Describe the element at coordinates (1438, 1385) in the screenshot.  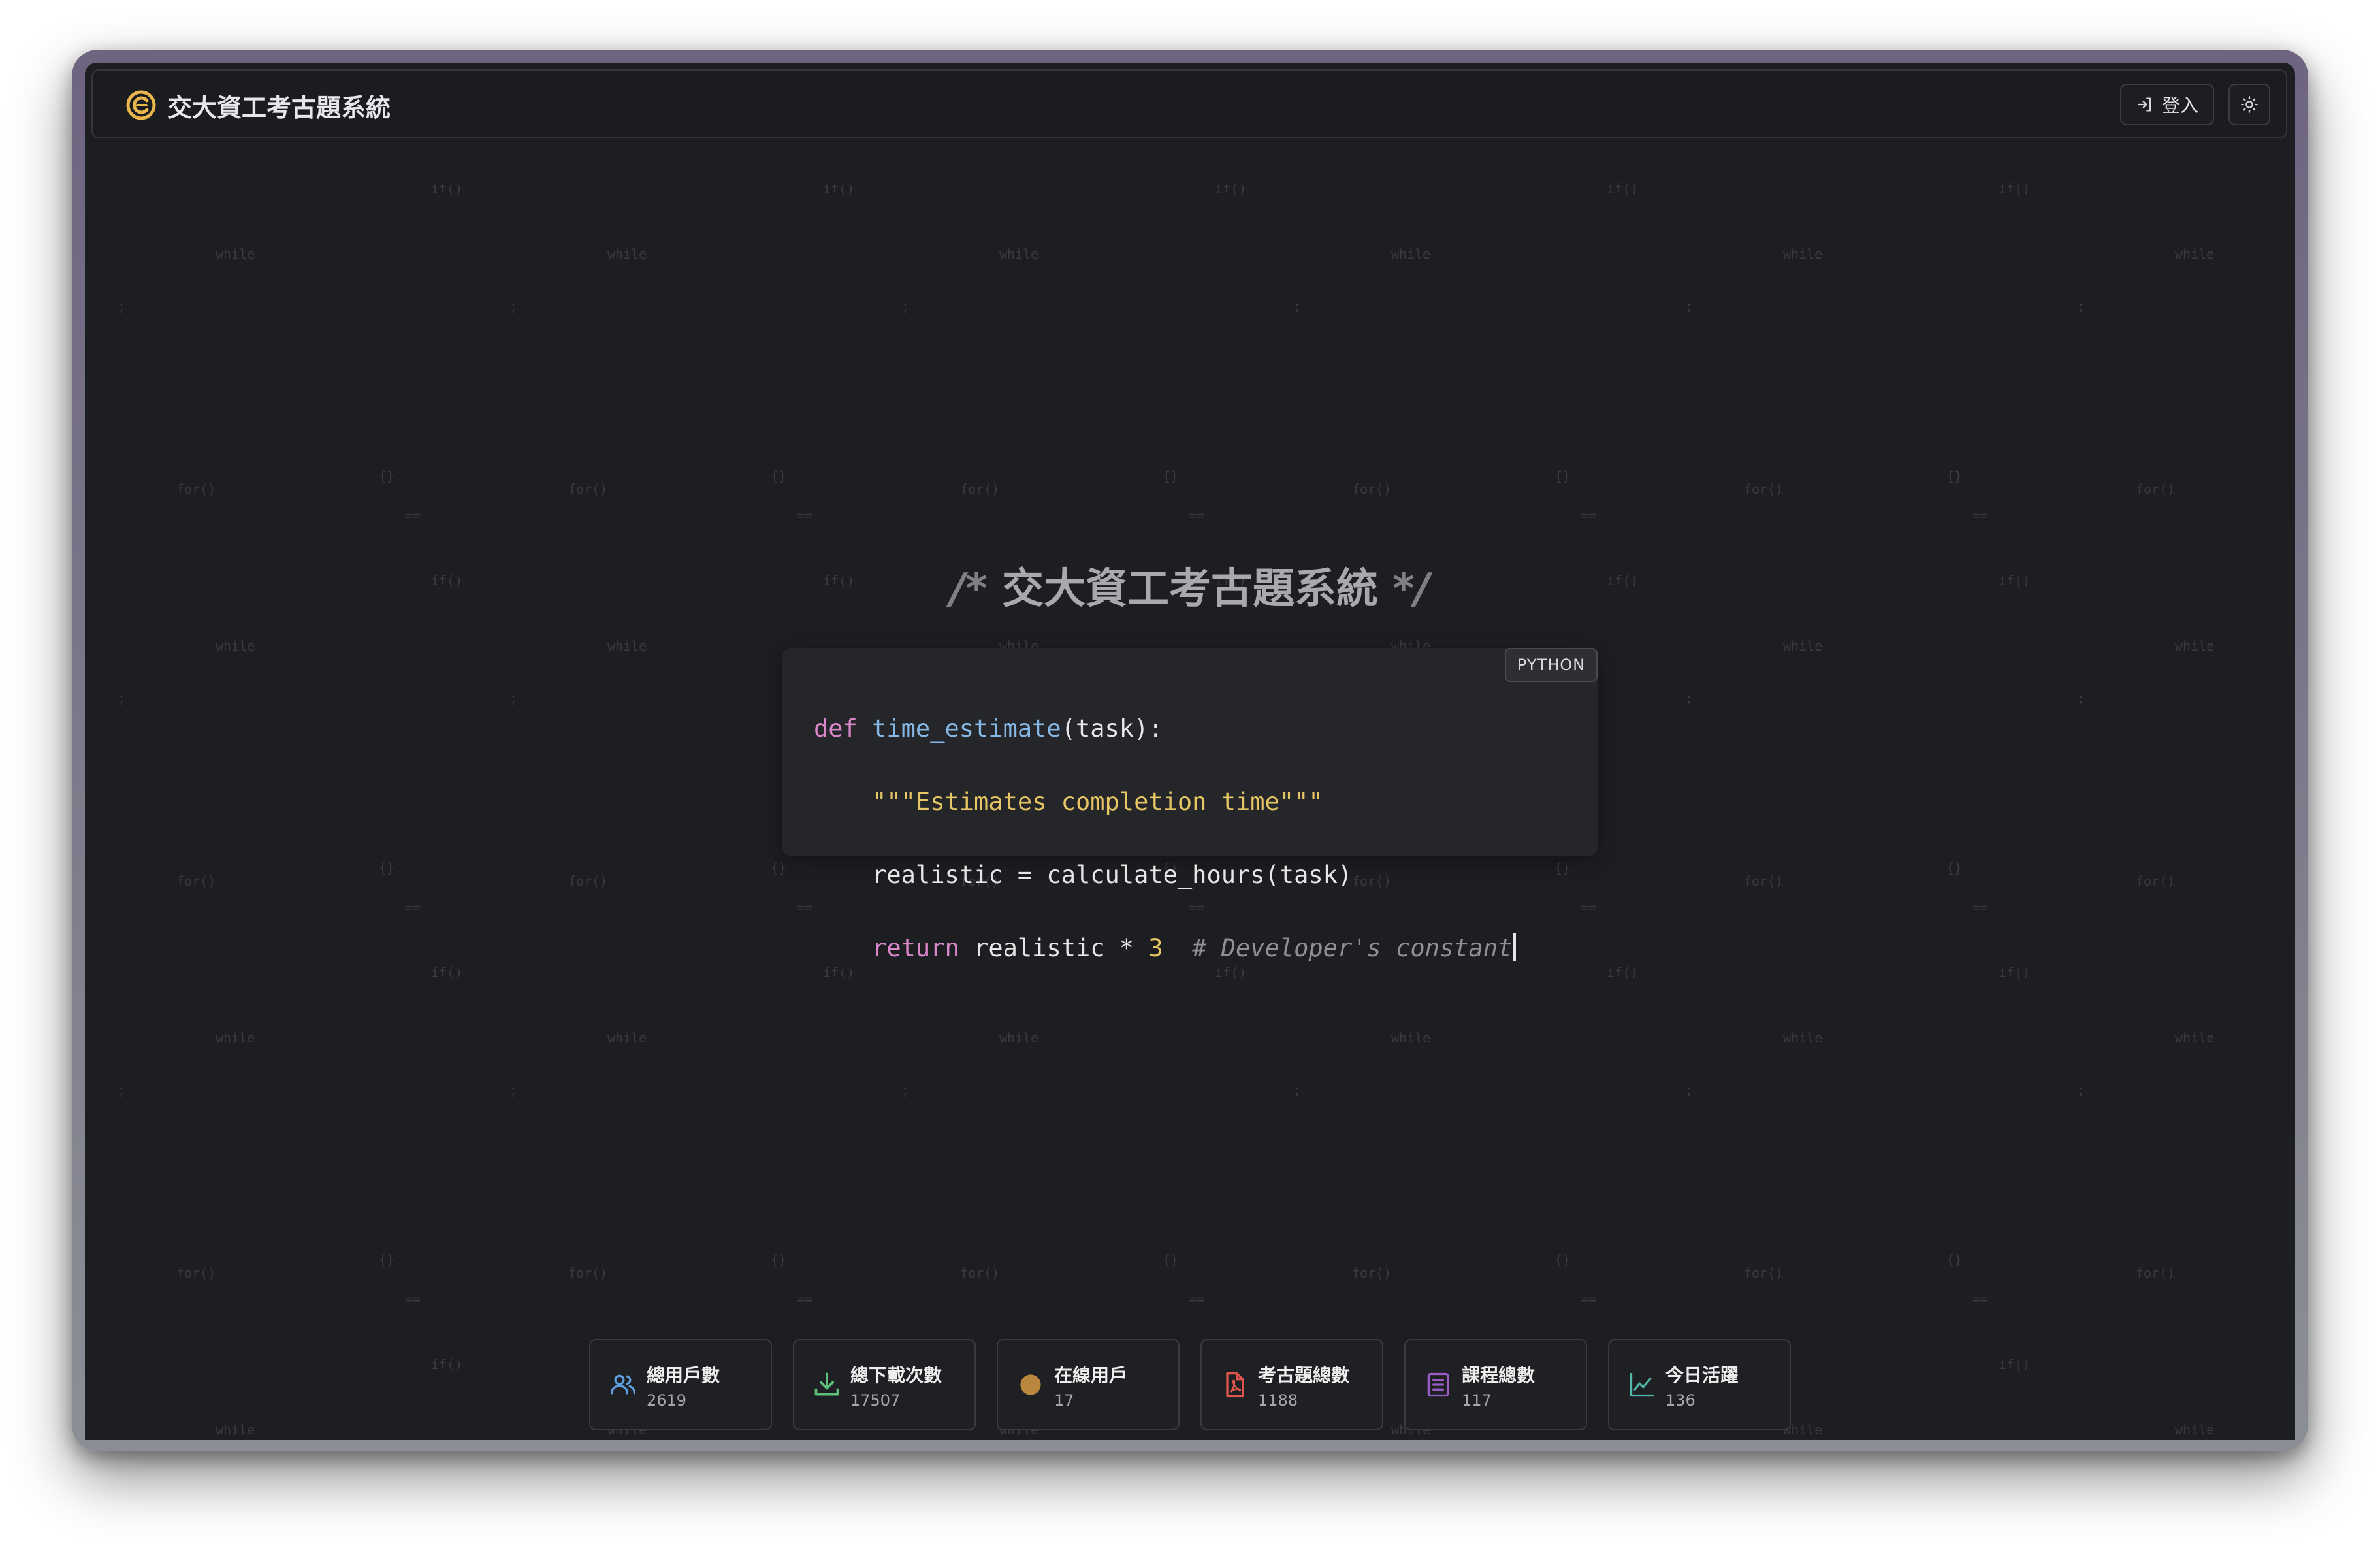
I see `course-list-icon` at that location.